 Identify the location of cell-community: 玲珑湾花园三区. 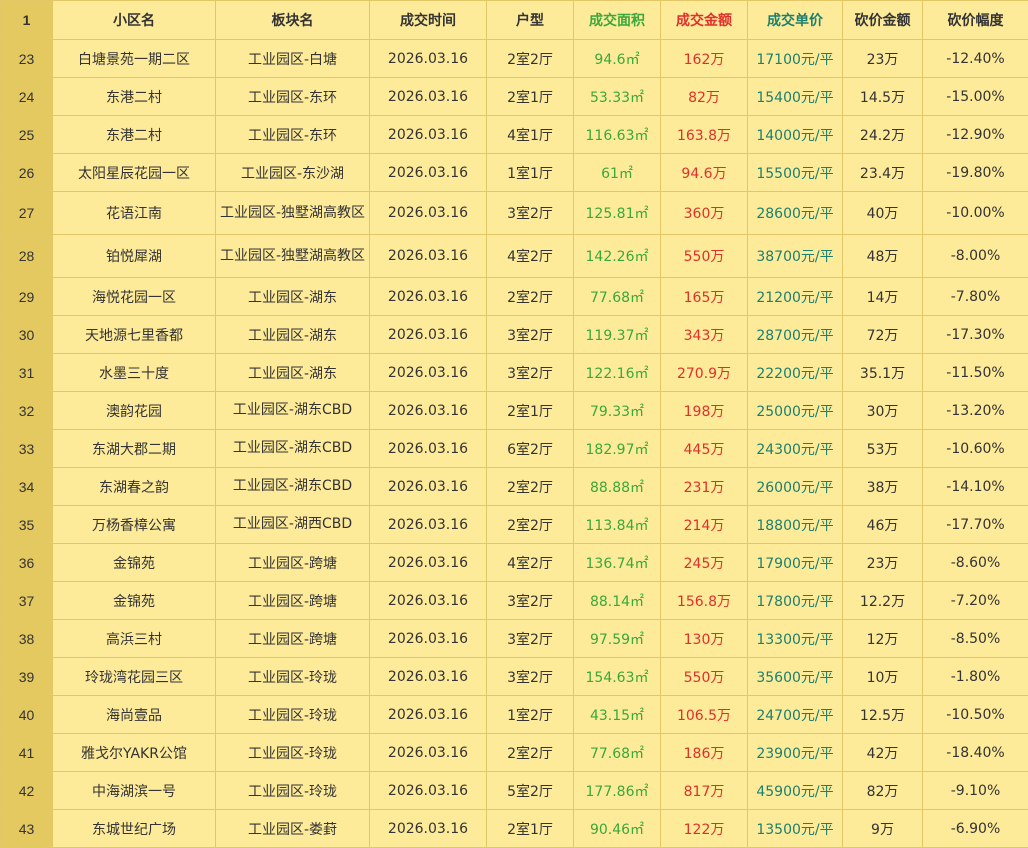
(134, 677).